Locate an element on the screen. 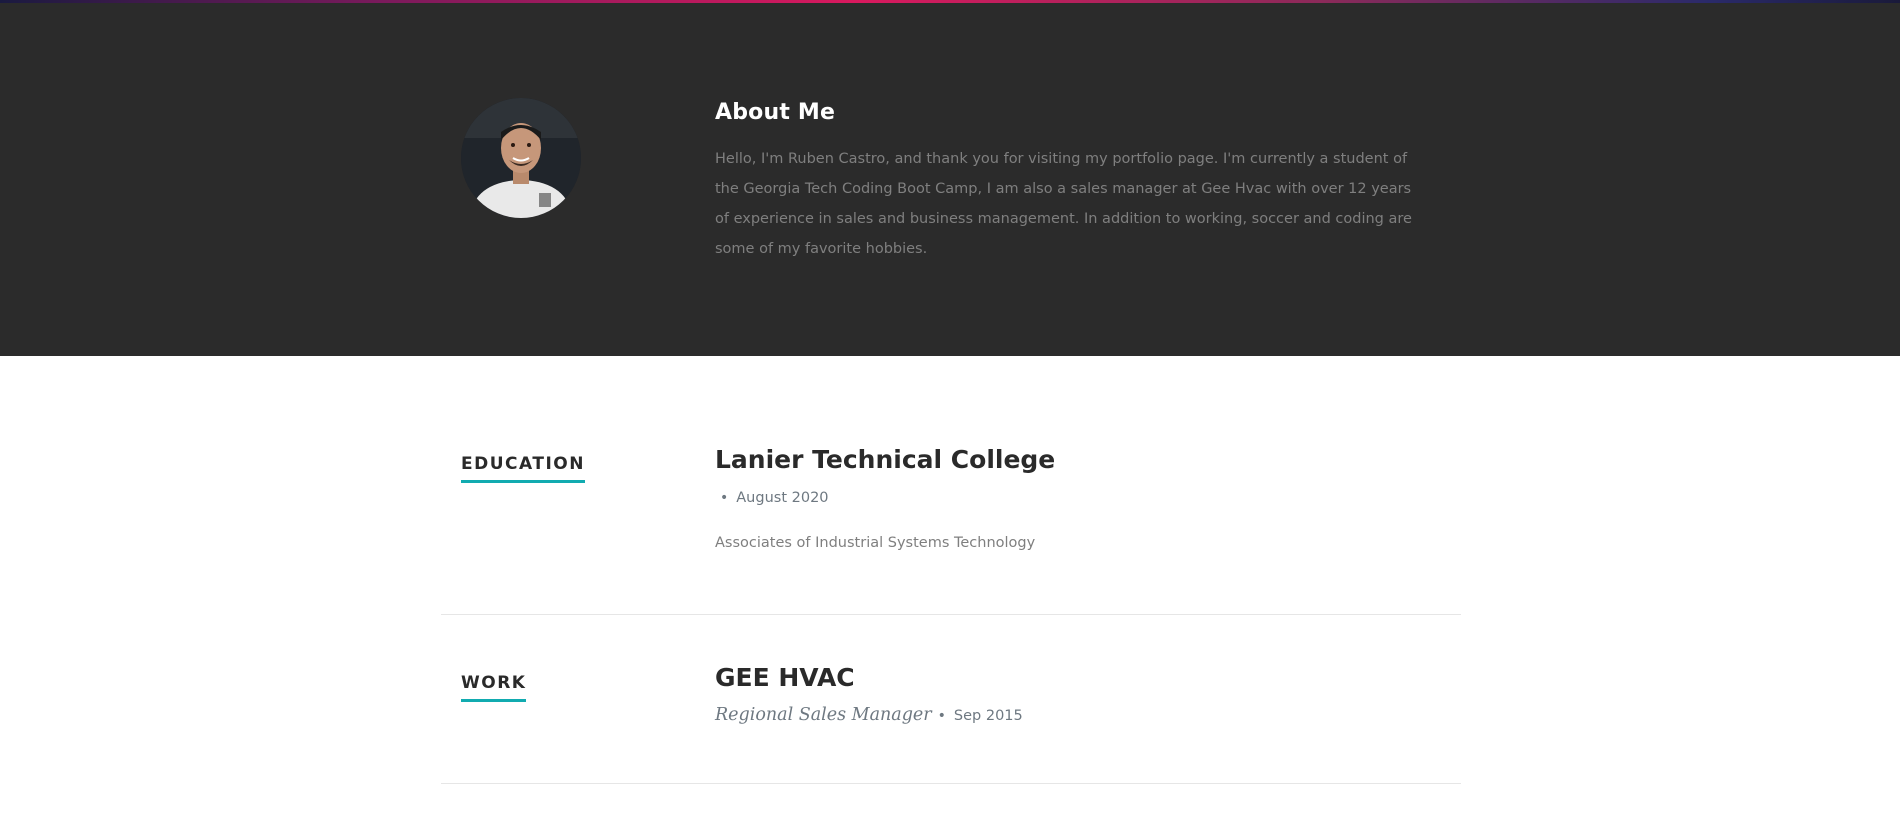  work-heading: WORK is located at coordinates (494, 687).